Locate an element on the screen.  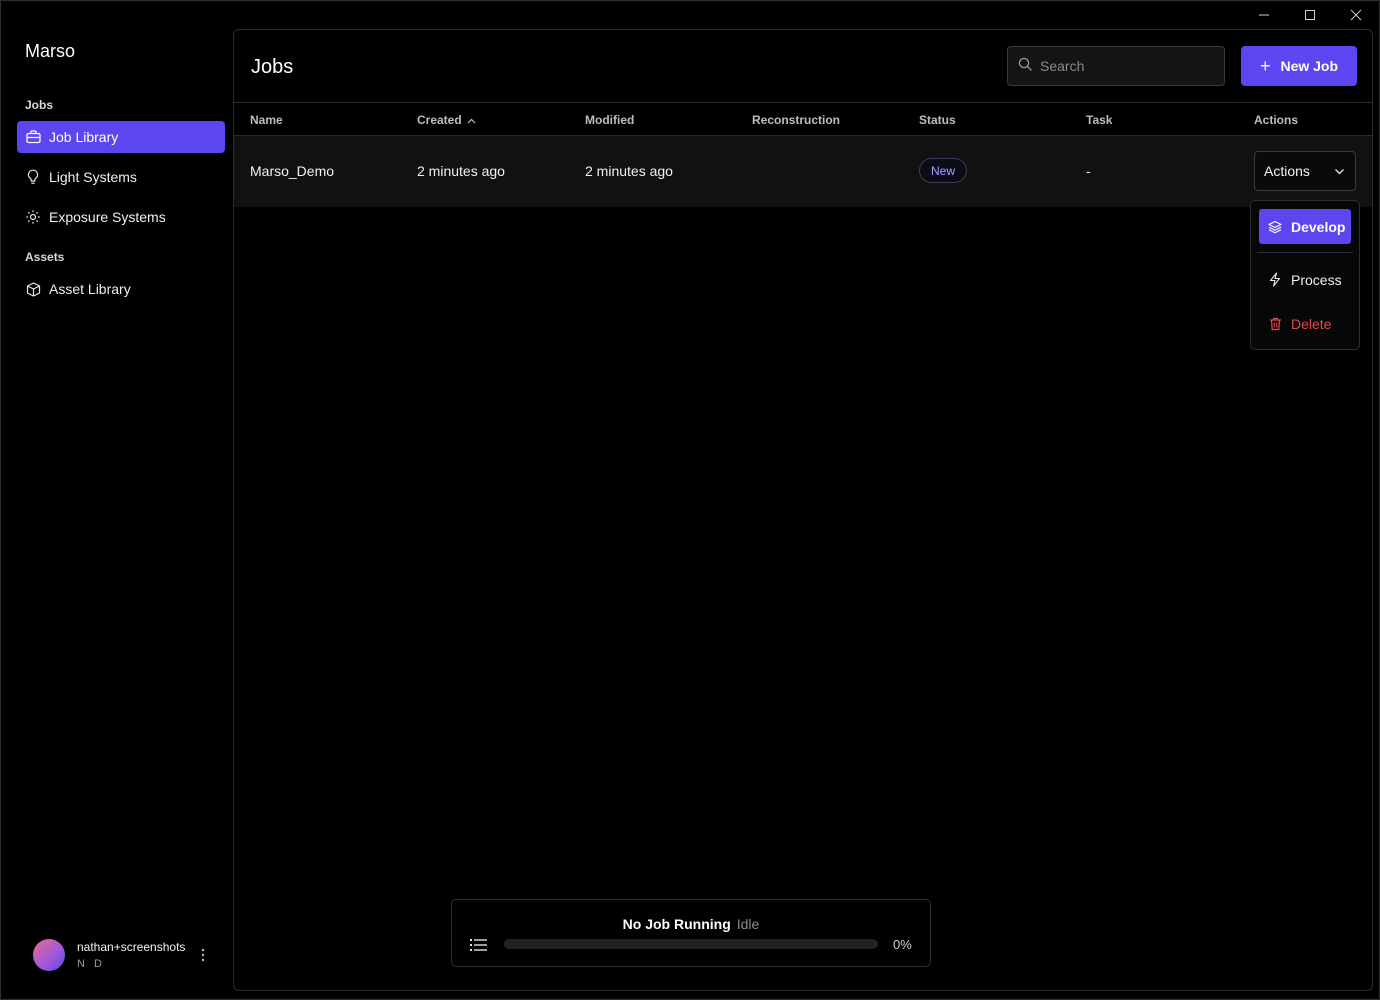
search-input is located at coordinates (1125, 66).